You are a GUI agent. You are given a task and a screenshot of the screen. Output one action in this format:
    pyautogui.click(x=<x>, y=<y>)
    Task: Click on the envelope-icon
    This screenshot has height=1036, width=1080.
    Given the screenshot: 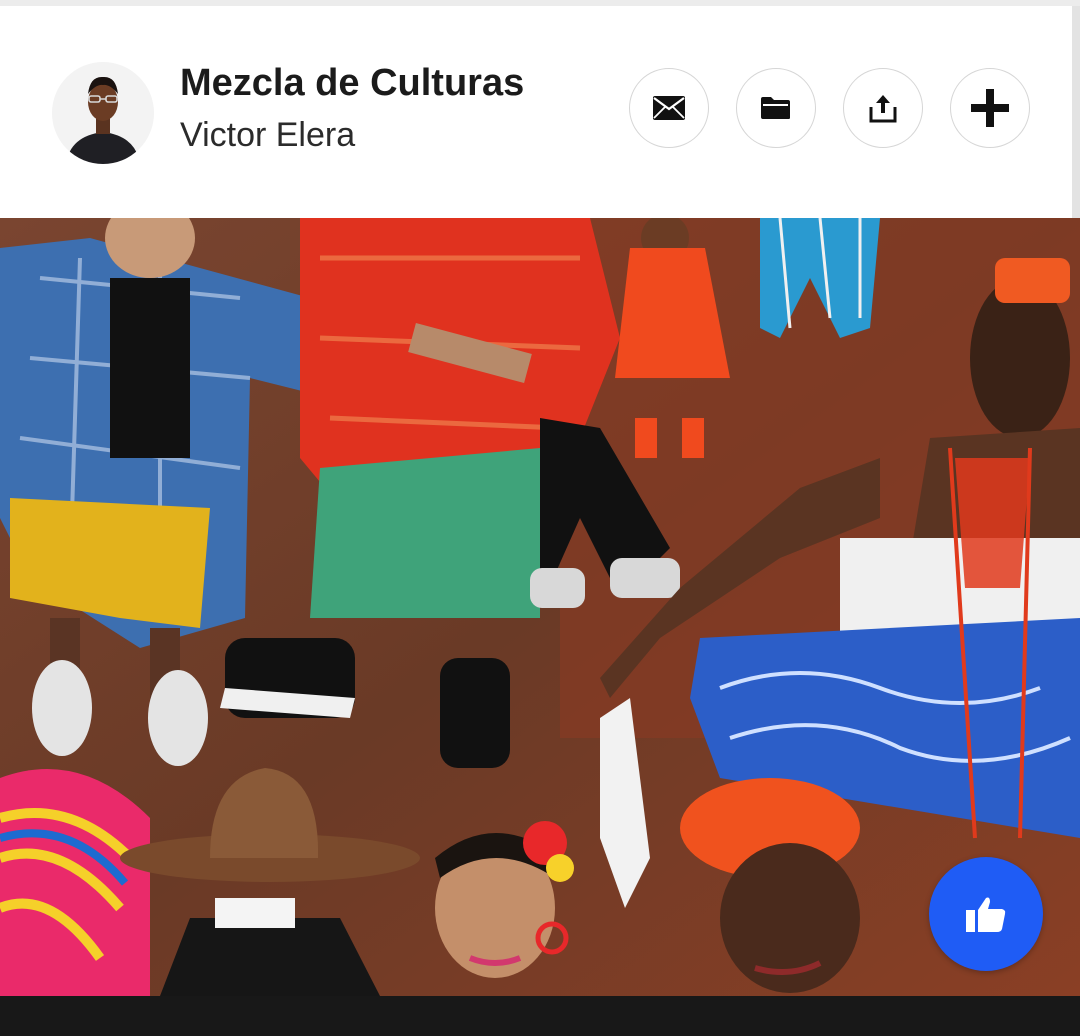 What is the action you would take?
    pyautogui.click(x=669, y=108)
    